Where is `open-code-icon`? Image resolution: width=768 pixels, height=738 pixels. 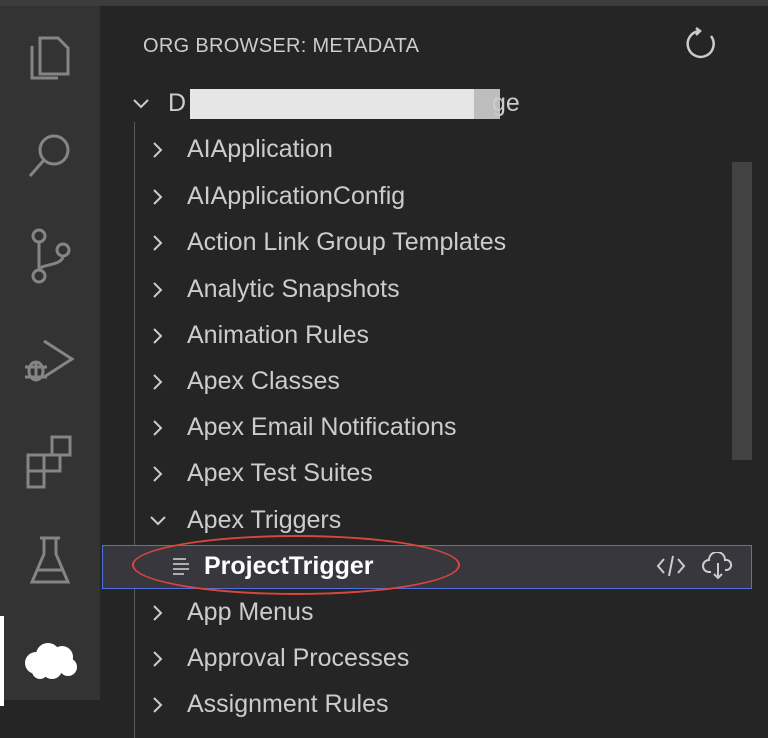
open-code-icon is located at coordinates (671, 566).